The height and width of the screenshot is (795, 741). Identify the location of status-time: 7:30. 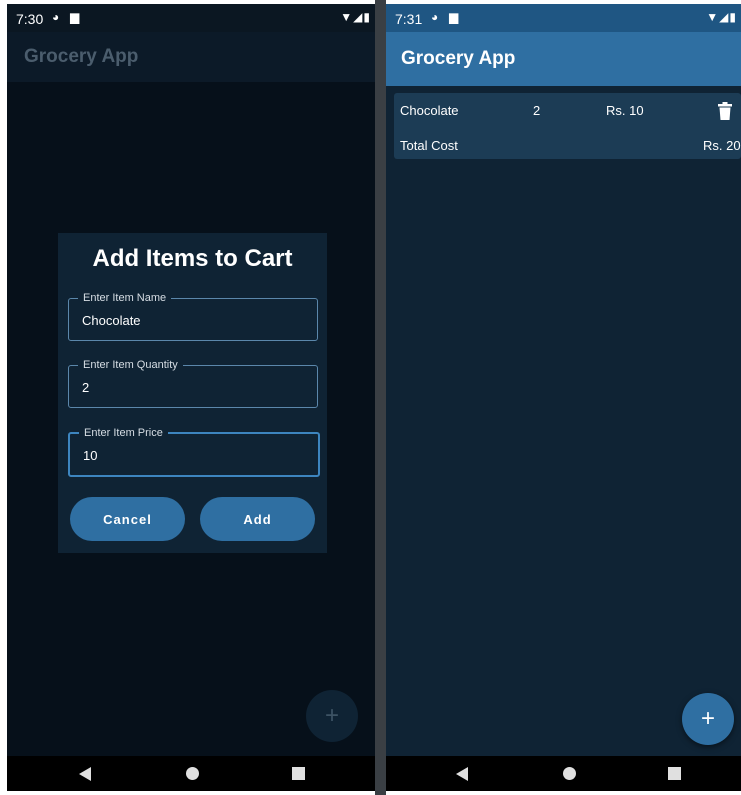
(30, 19).